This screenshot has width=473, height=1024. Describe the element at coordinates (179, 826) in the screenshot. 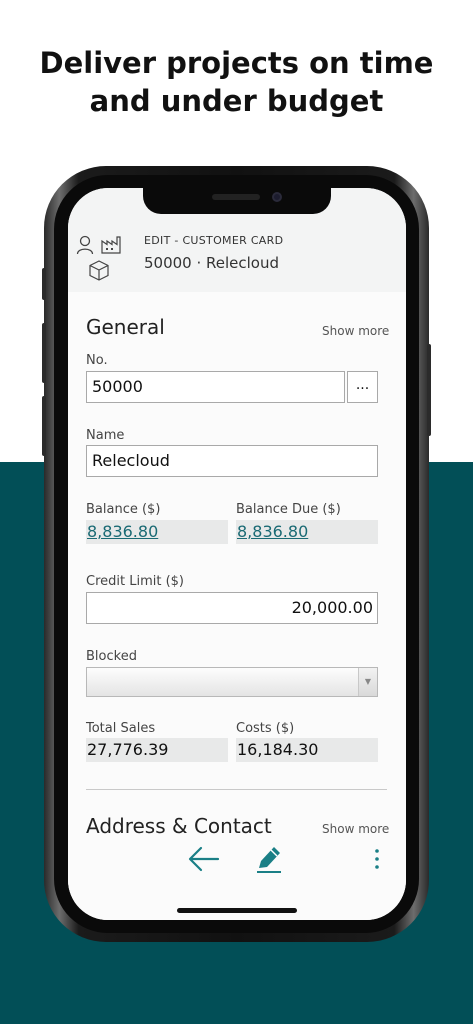

I see `section-title-address-contact: Address & Contact` at that location.